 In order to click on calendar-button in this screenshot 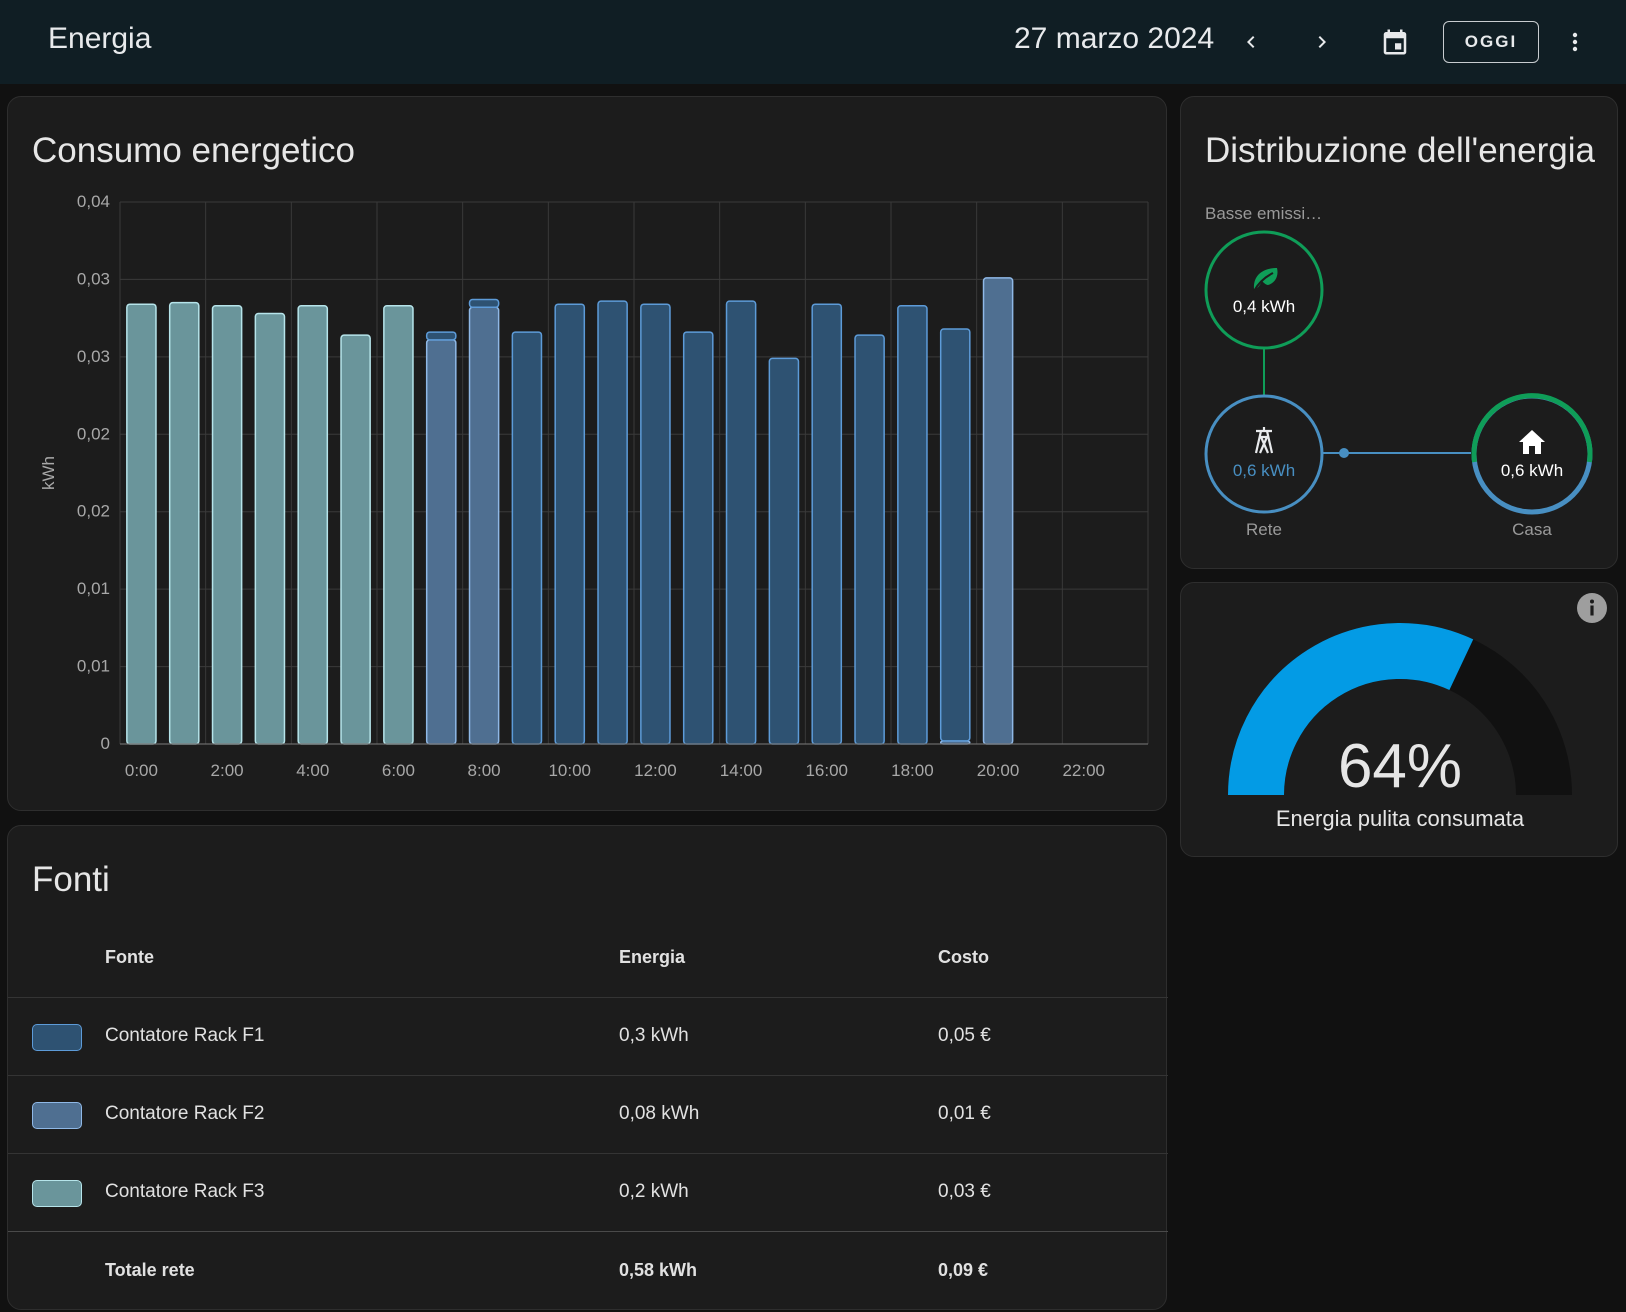, I will do `click(1395, 42)`.